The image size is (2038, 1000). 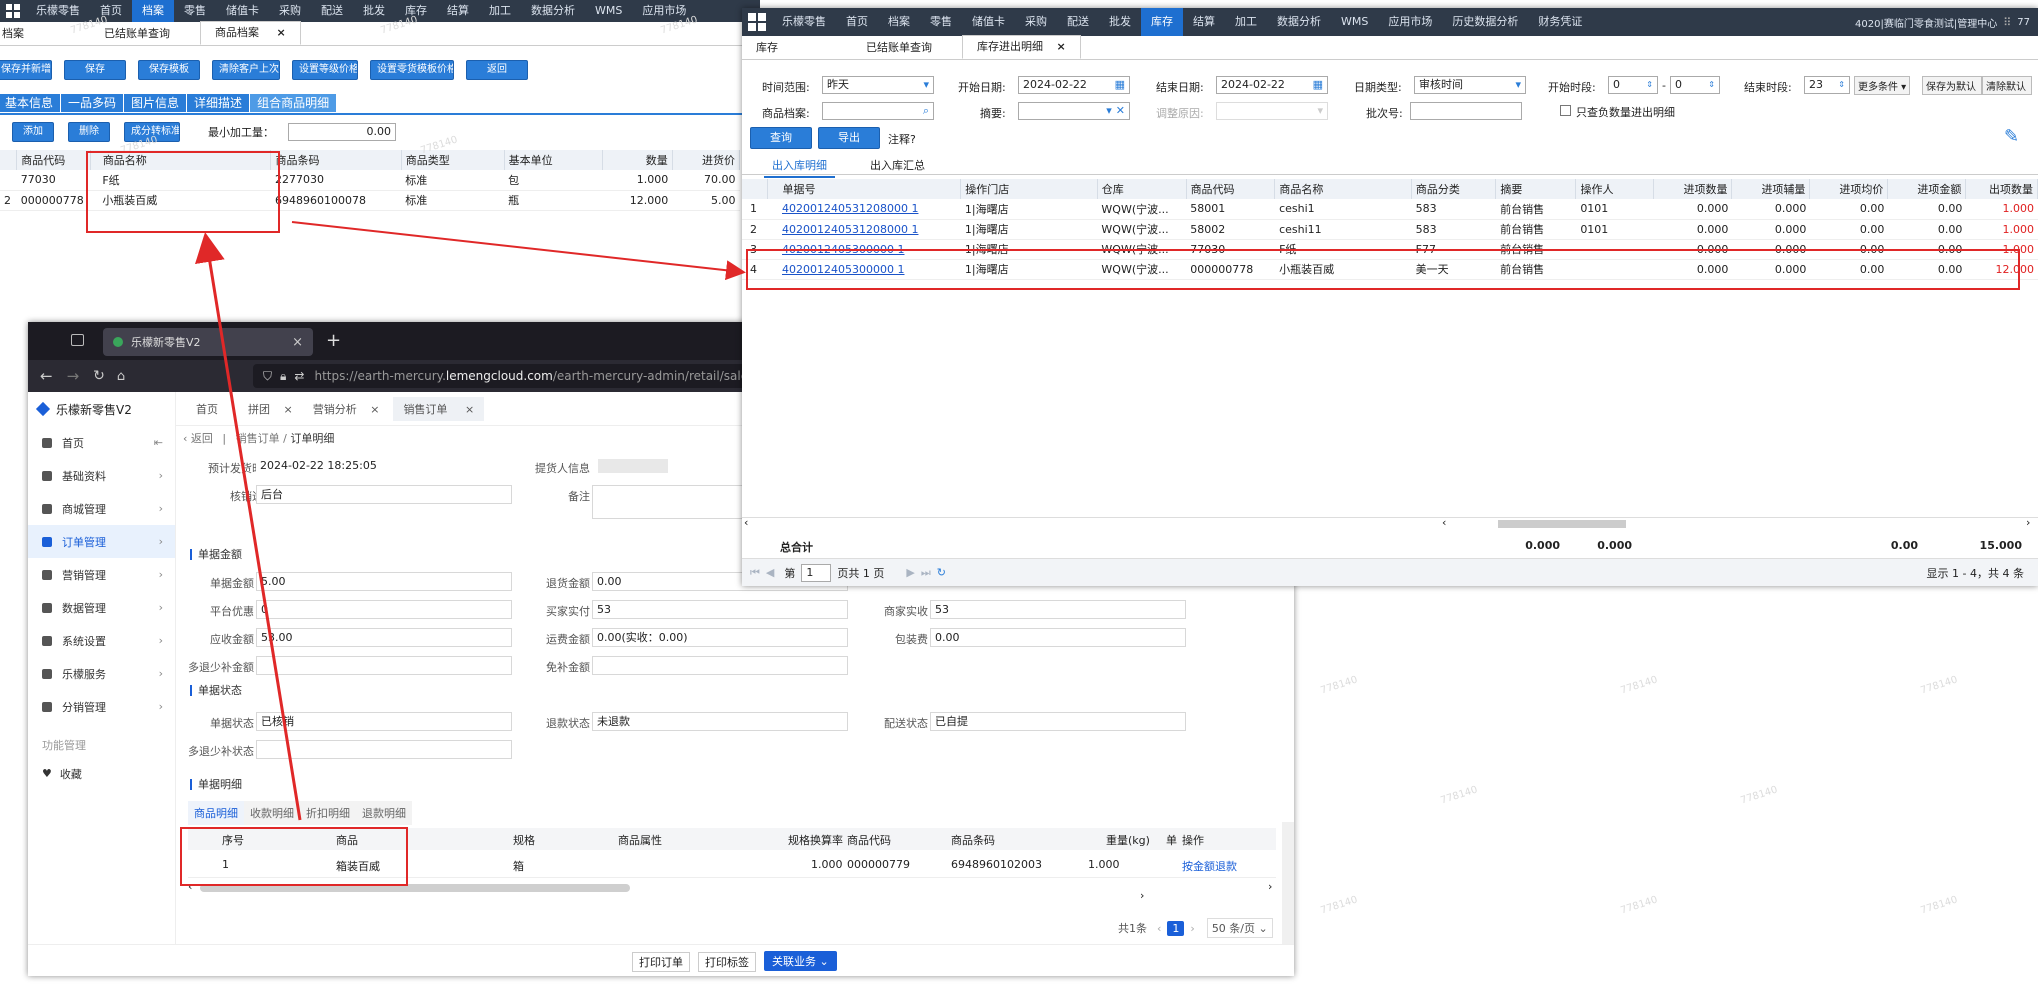 What do you see at coordinates (270, 409) in the screenshot?
I see `tab-groupbuy: 拼团 ×` at bounding box center [270, 409].